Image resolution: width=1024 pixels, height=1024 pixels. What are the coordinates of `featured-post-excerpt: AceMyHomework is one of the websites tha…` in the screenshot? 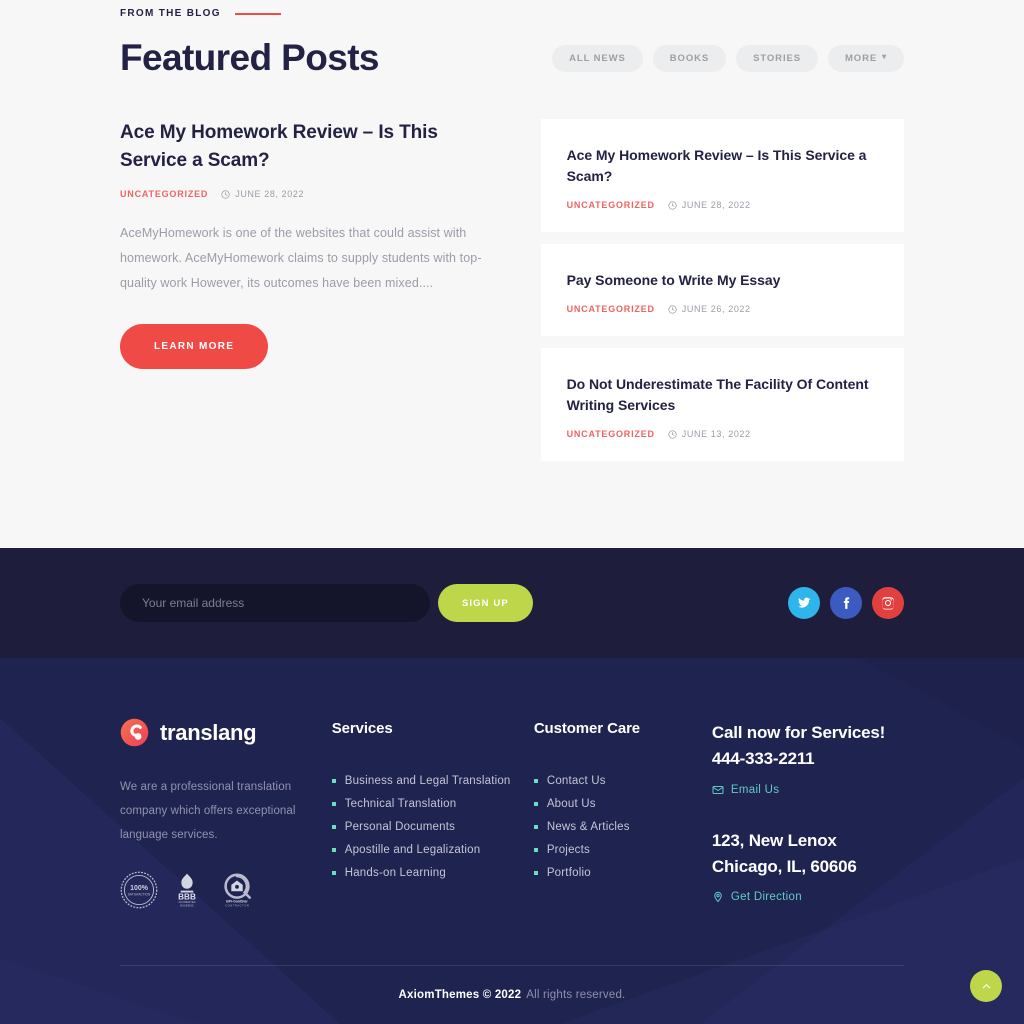 It's located at (301, 258).